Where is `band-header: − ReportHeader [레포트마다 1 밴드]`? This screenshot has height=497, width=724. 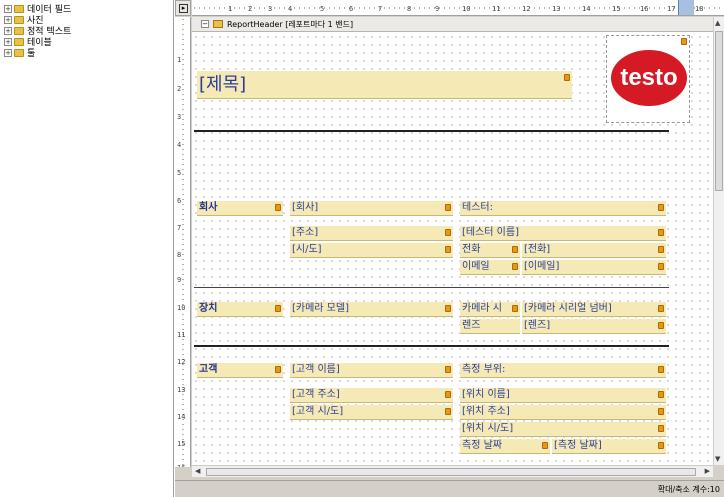 band-header: − ReportHeader [레포트마다 1 밴드] is located at coordinates (452, 24).